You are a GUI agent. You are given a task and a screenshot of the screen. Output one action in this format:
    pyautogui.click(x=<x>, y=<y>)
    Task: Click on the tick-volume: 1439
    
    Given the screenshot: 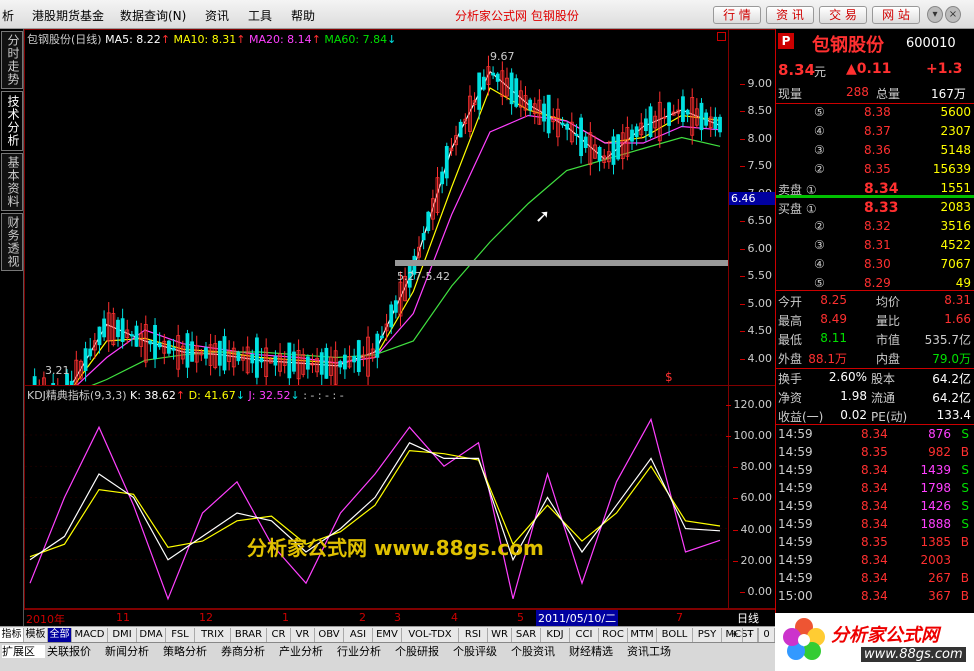 What is the action you would take?
    pyautogui.click(x=935, y=470)
    